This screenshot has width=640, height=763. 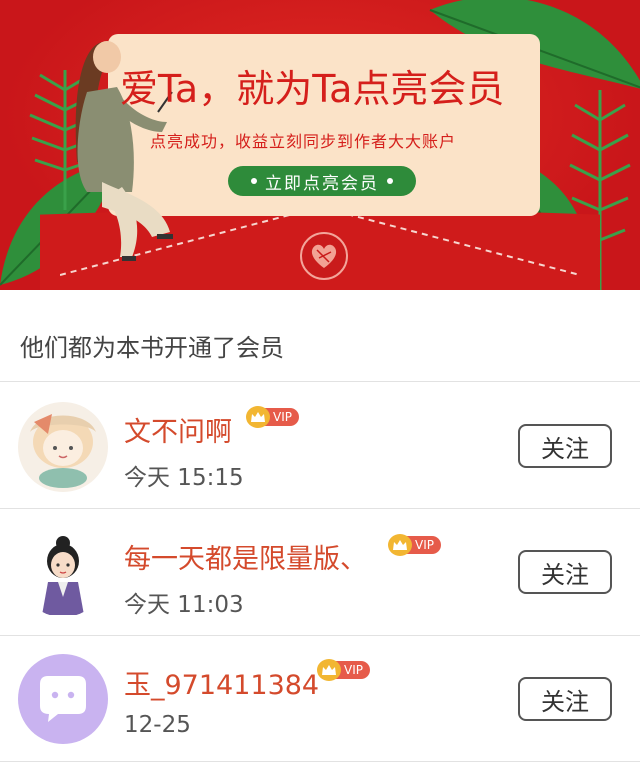 I want to click on button-dot-right, so click(x=390, y=181).